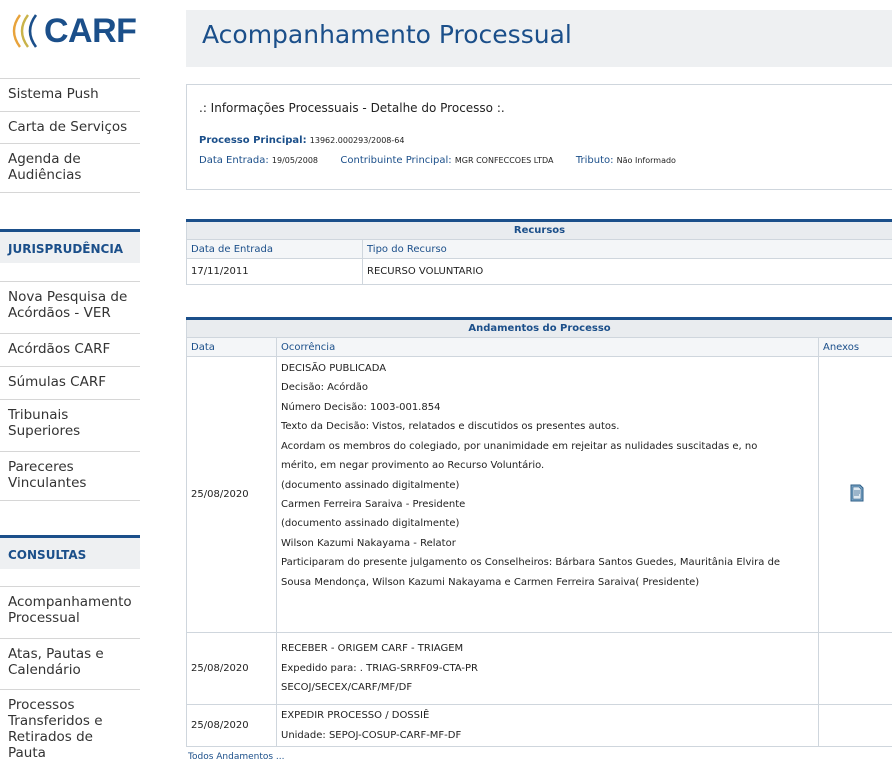 The width and height of the screenshot is (892, 765). Describe the element at coordinates (324, 388) in the screenshot. I see `ocorrencia-line: Decisão: Acórdão` at that location.